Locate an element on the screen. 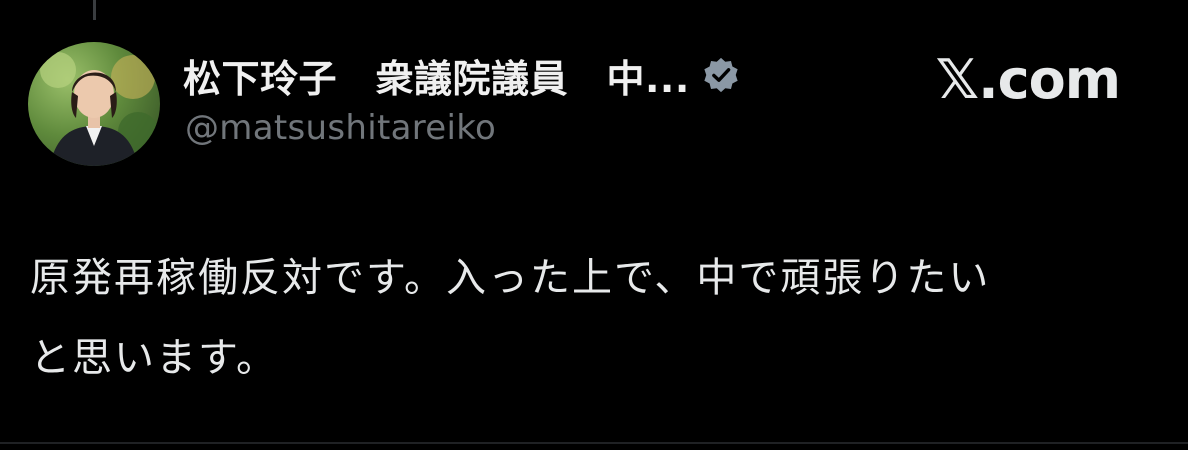  x-logo: 𝕏.com is located at coordinates (1028, 79).